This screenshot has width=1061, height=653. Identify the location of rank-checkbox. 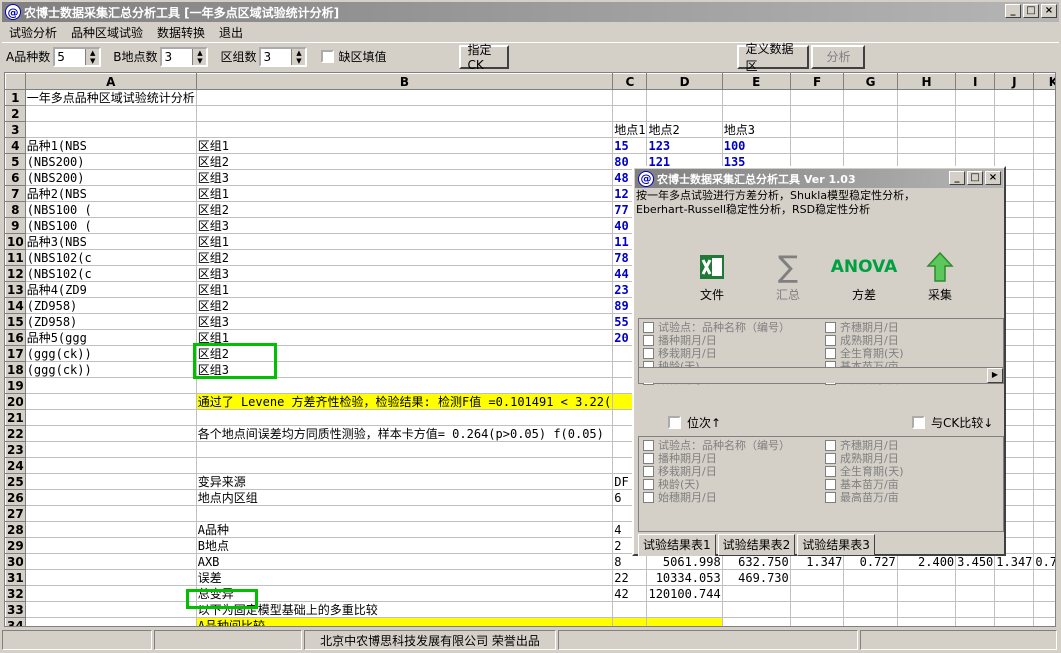
(674, 422).